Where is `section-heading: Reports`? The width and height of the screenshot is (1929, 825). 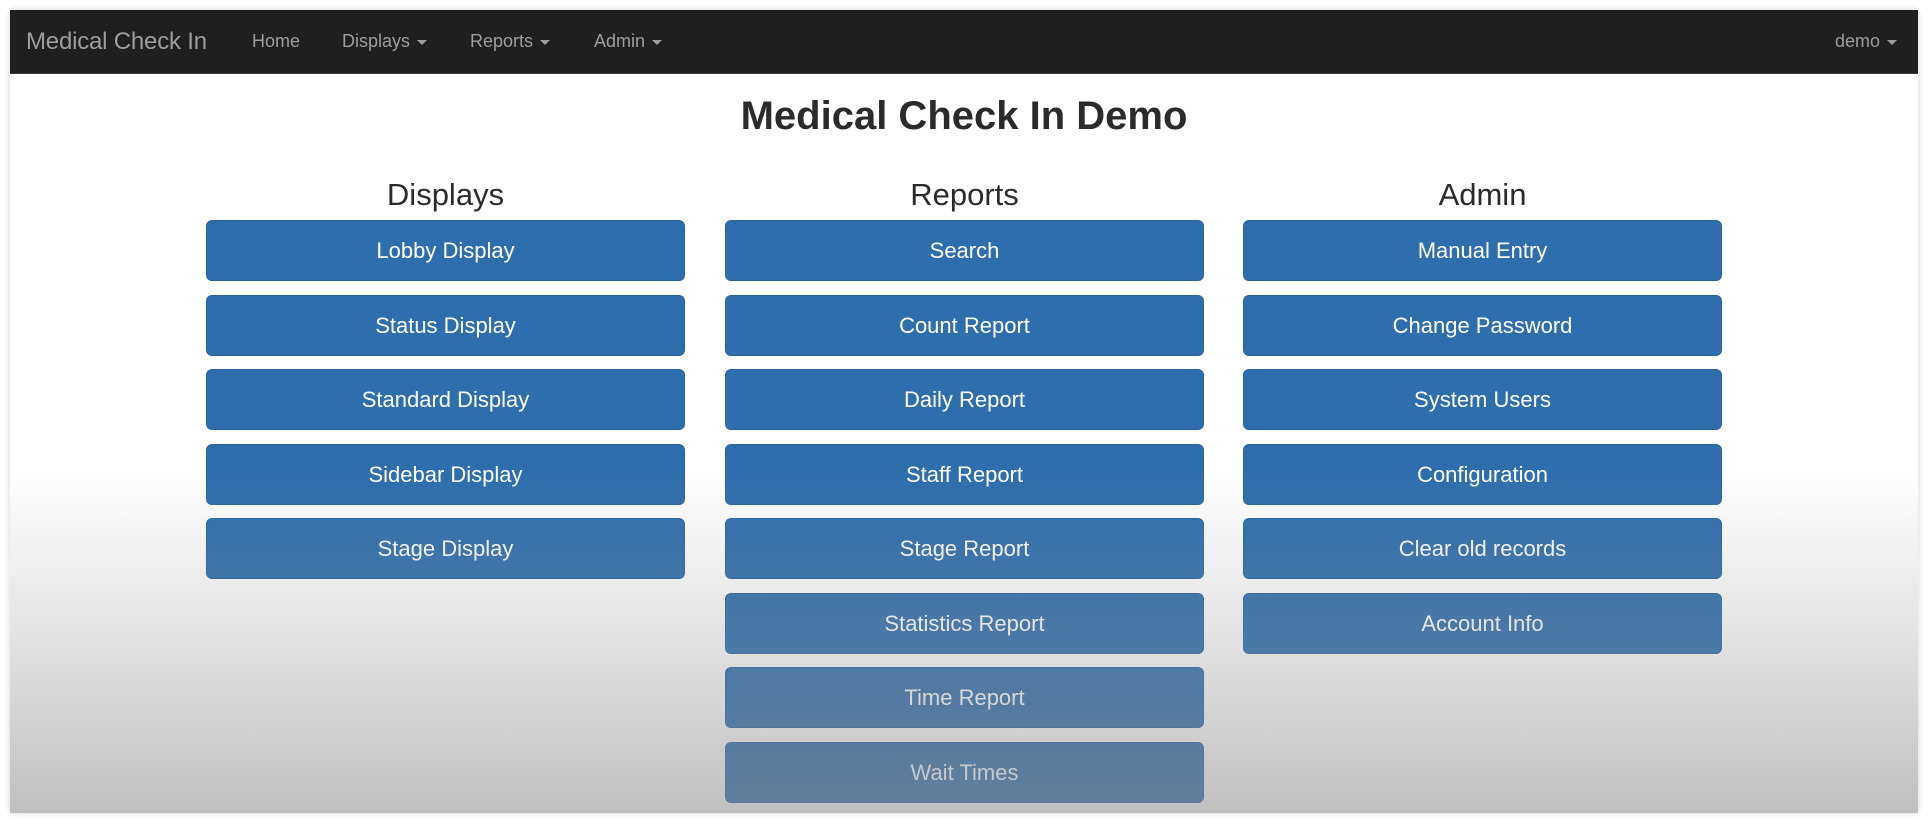 section-heading: Reports is located at coordinates (964, 194).